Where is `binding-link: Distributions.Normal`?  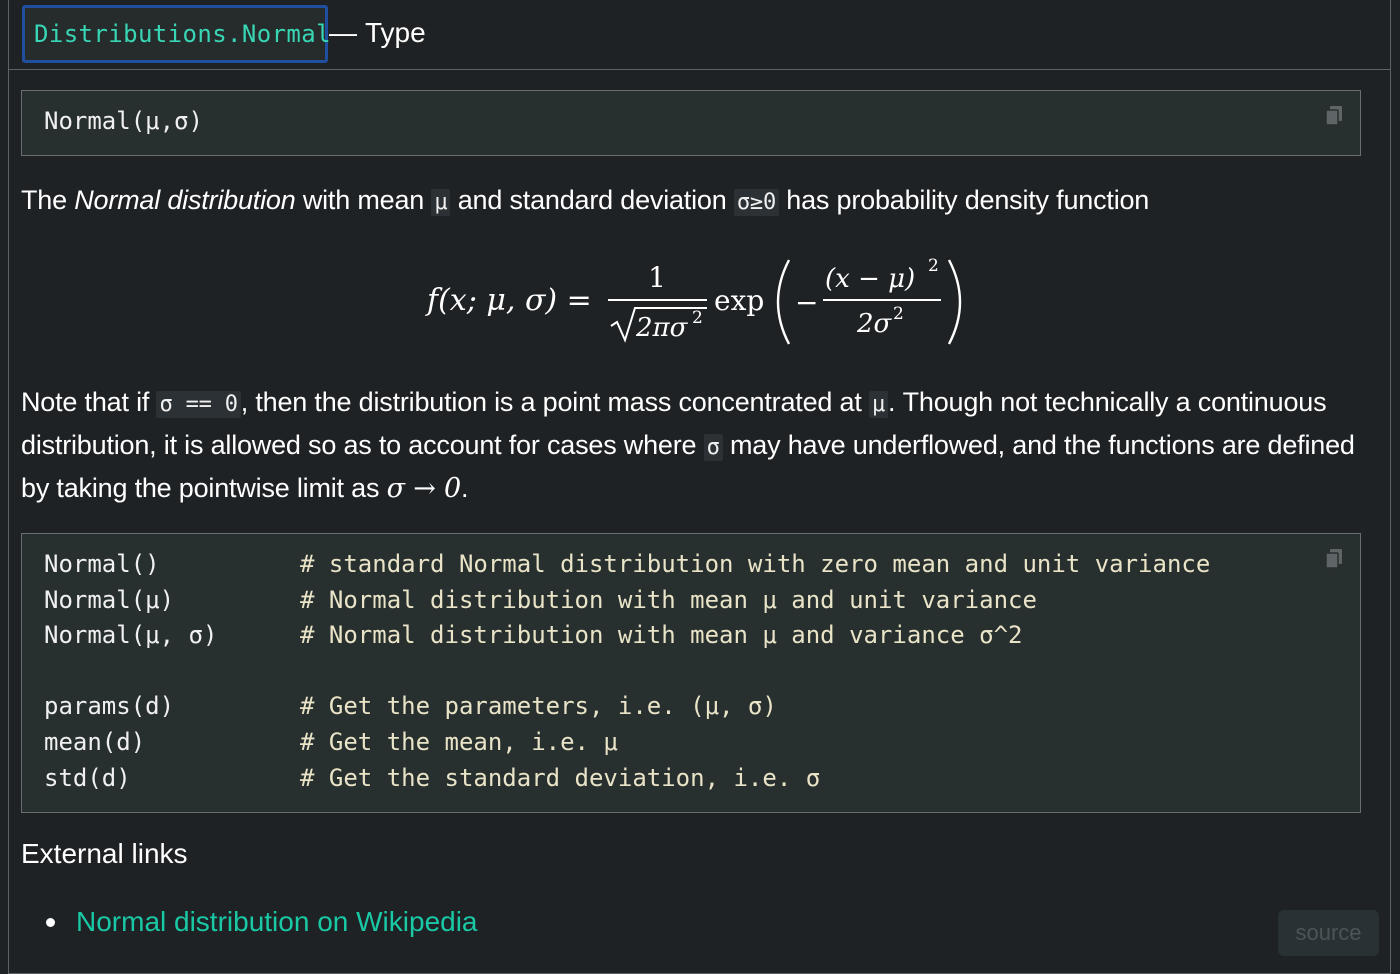
binding-link: Distributions.Normal is located at coordinates (176, 34).